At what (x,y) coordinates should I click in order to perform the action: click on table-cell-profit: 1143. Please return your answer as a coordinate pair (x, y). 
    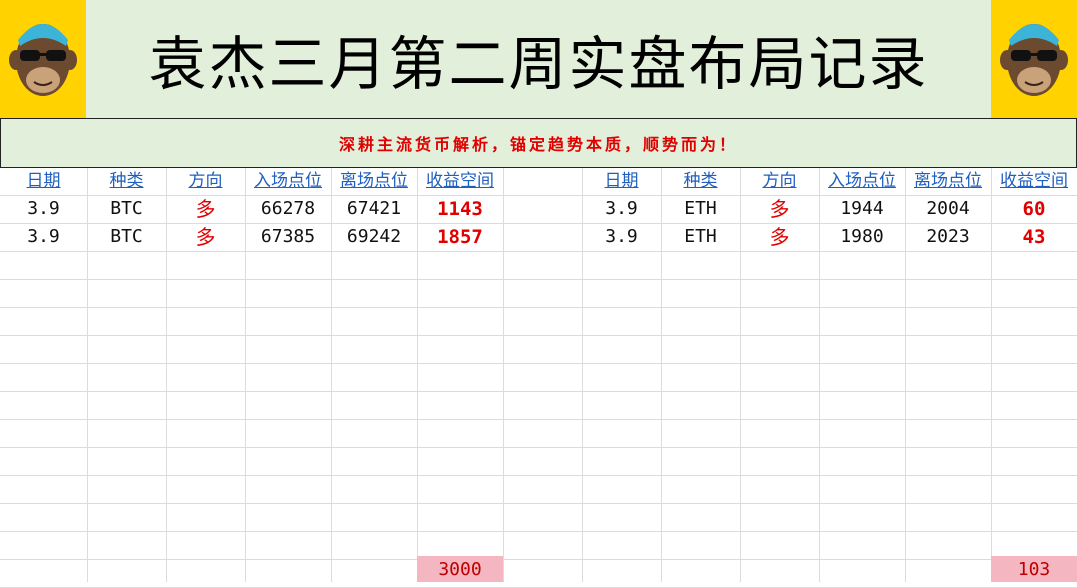
    Looking at the image, I should click on (460, 209).